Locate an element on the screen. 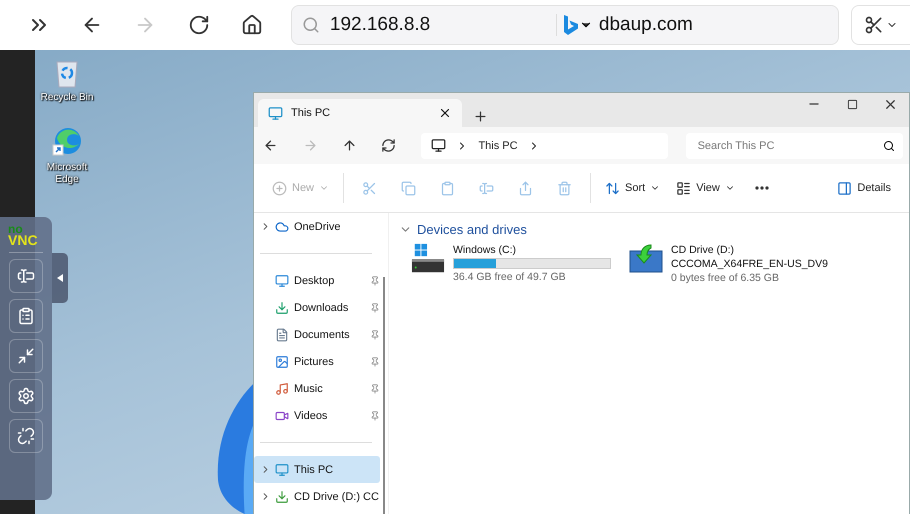  view-button: View is located at coordinates (705, 188).